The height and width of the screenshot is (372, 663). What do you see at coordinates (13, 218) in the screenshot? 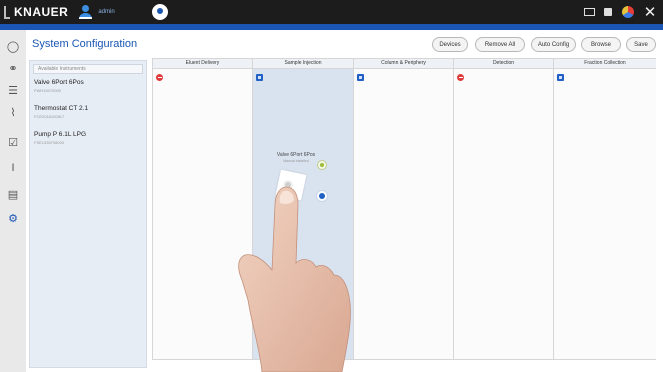
I see `gear-icon: ⚙` at bounding box center [13, 218].